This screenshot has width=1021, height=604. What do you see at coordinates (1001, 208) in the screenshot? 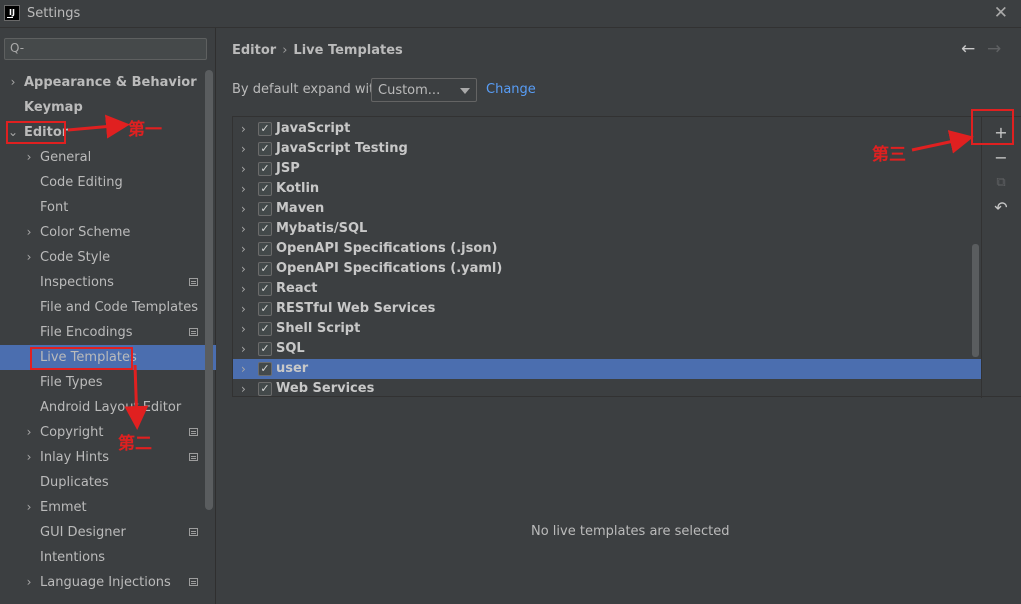
I see `restore-defaults-button: ↶` at bounding box center [1001, 208].